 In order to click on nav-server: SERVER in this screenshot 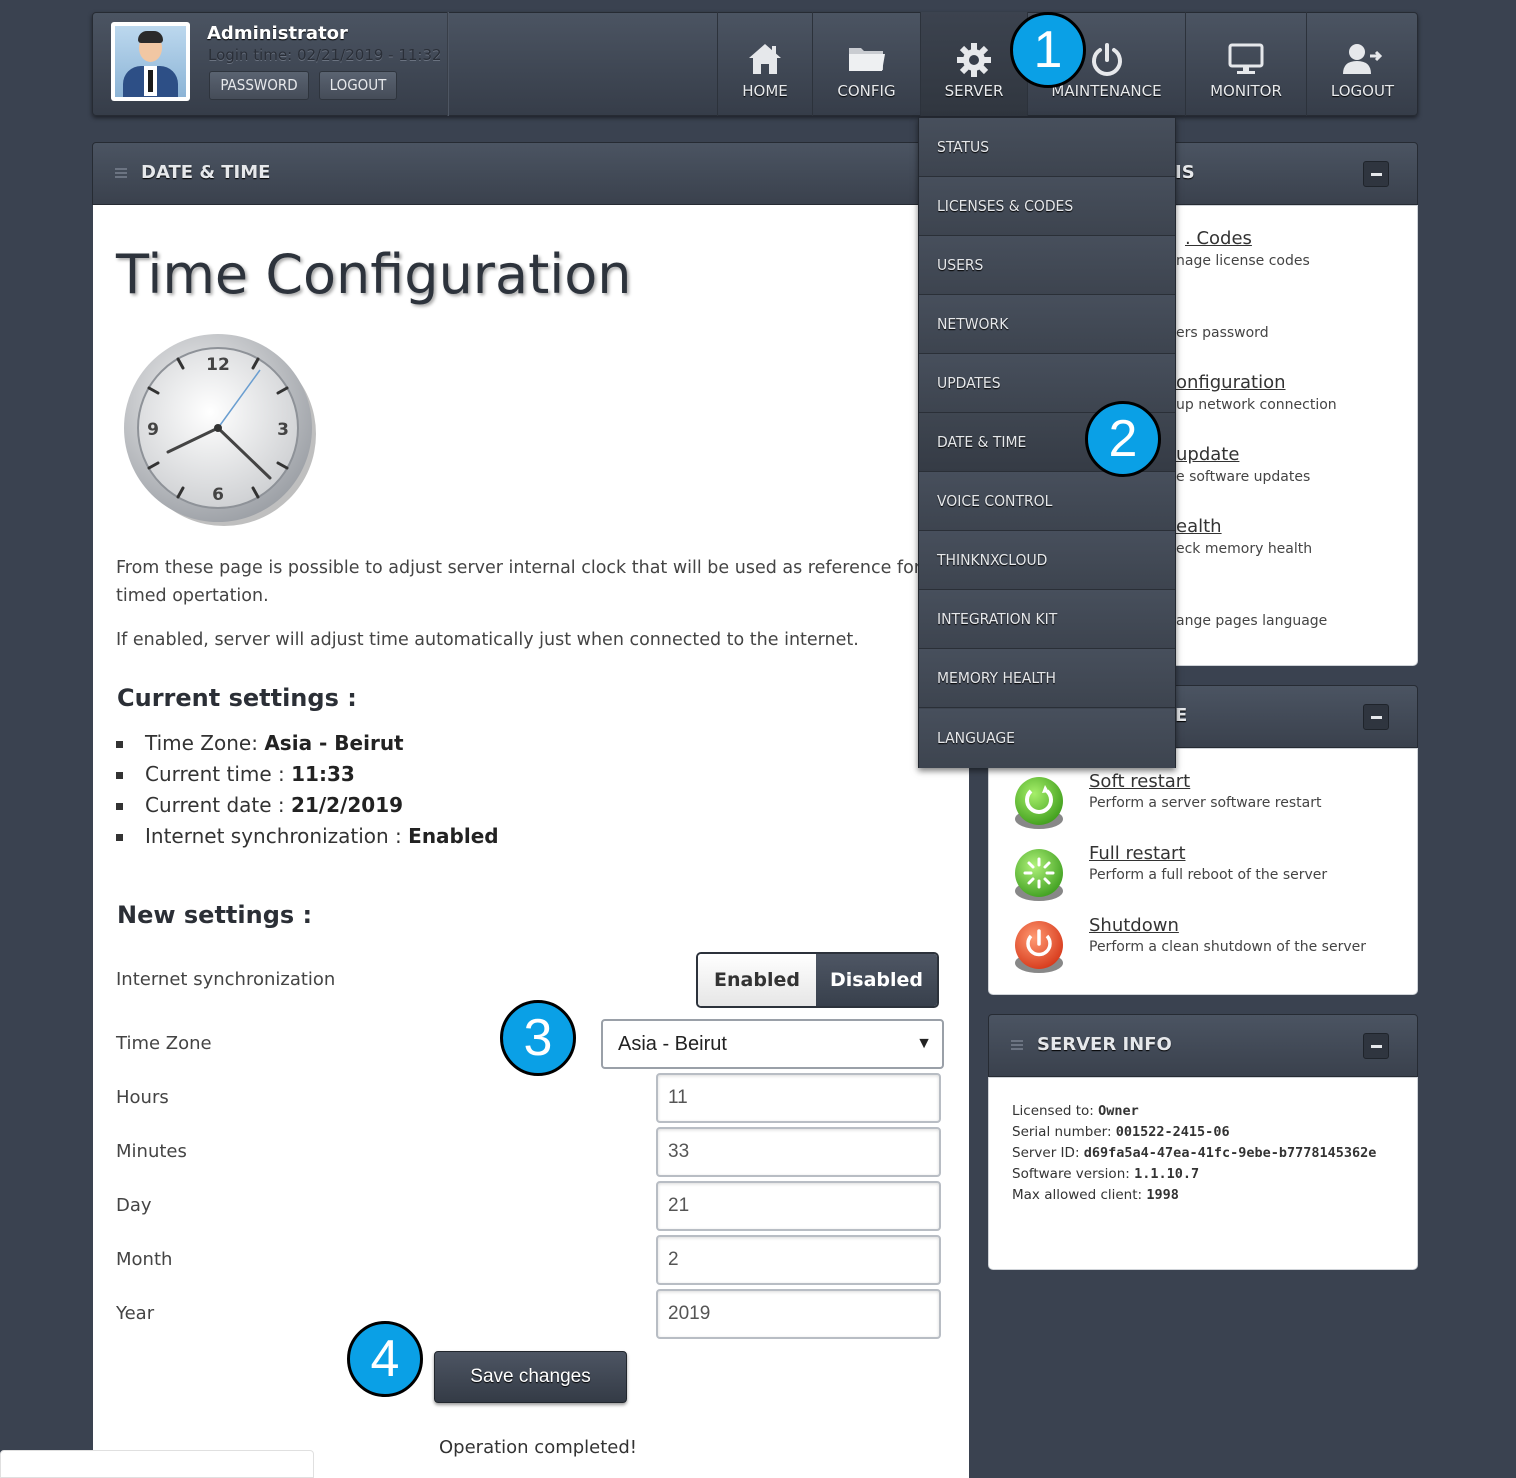, I will do `click(973, 64)`.